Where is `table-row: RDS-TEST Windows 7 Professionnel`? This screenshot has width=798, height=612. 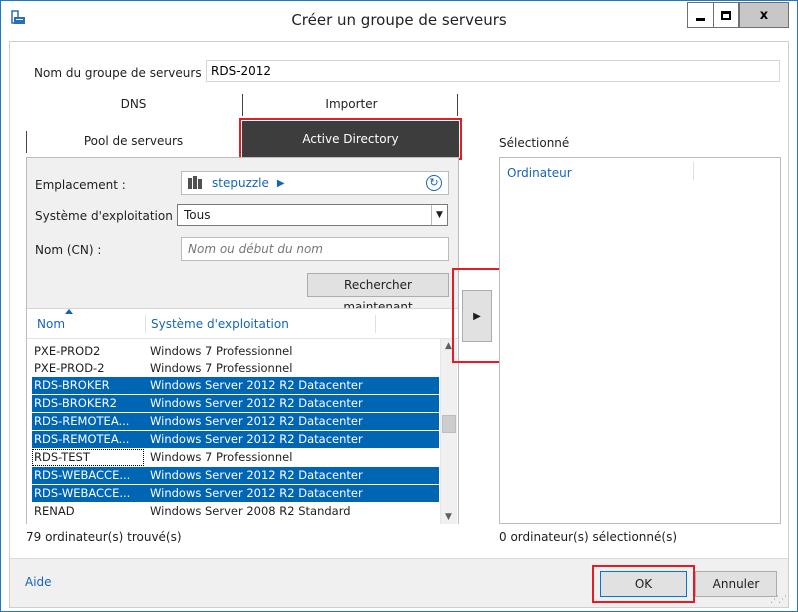
table-row: RDS-TEST Windows 7 Professionnel is located at coordinates (235, 457).